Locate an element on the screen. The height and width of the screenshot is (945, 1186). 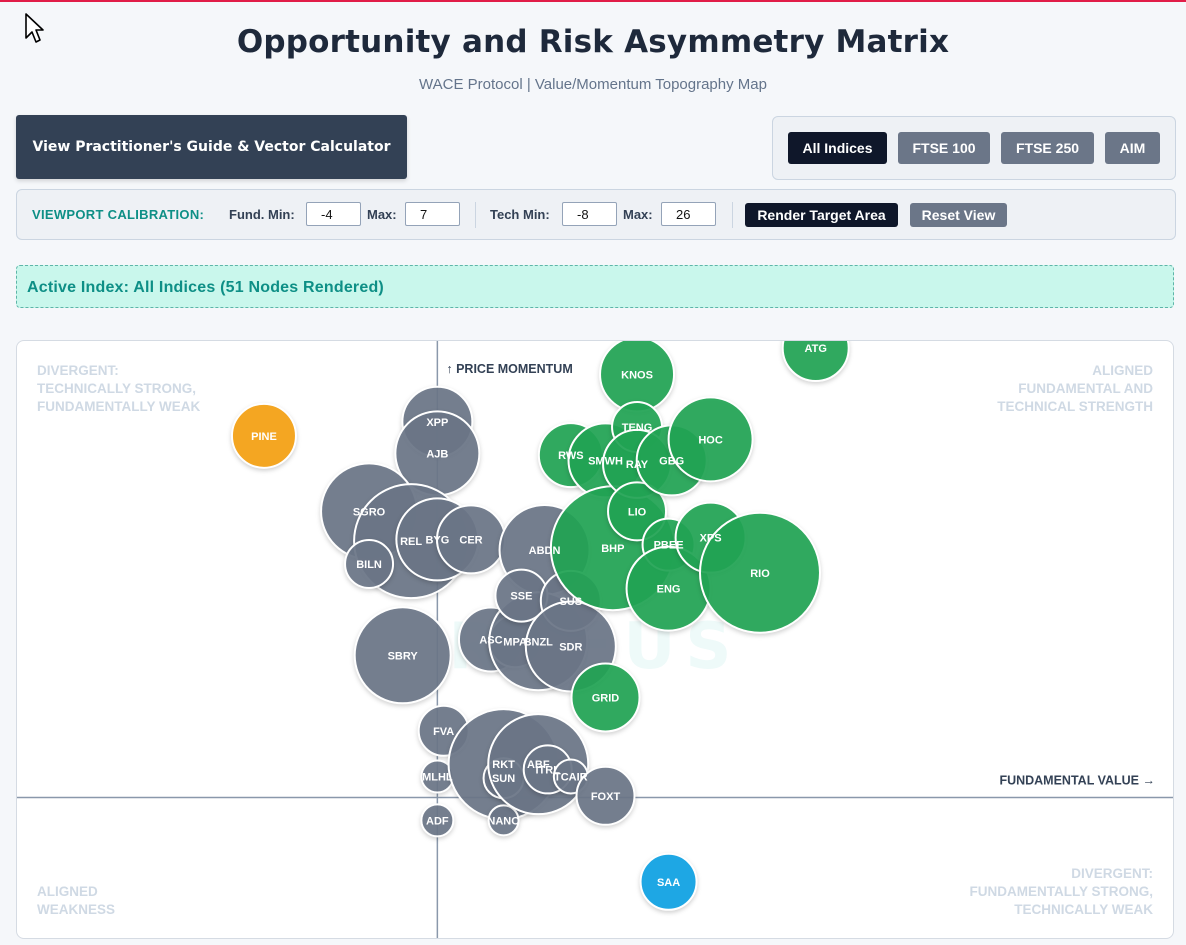
quadrant-top-right-line: ALIGNED is located at coordinates (1122, 370).